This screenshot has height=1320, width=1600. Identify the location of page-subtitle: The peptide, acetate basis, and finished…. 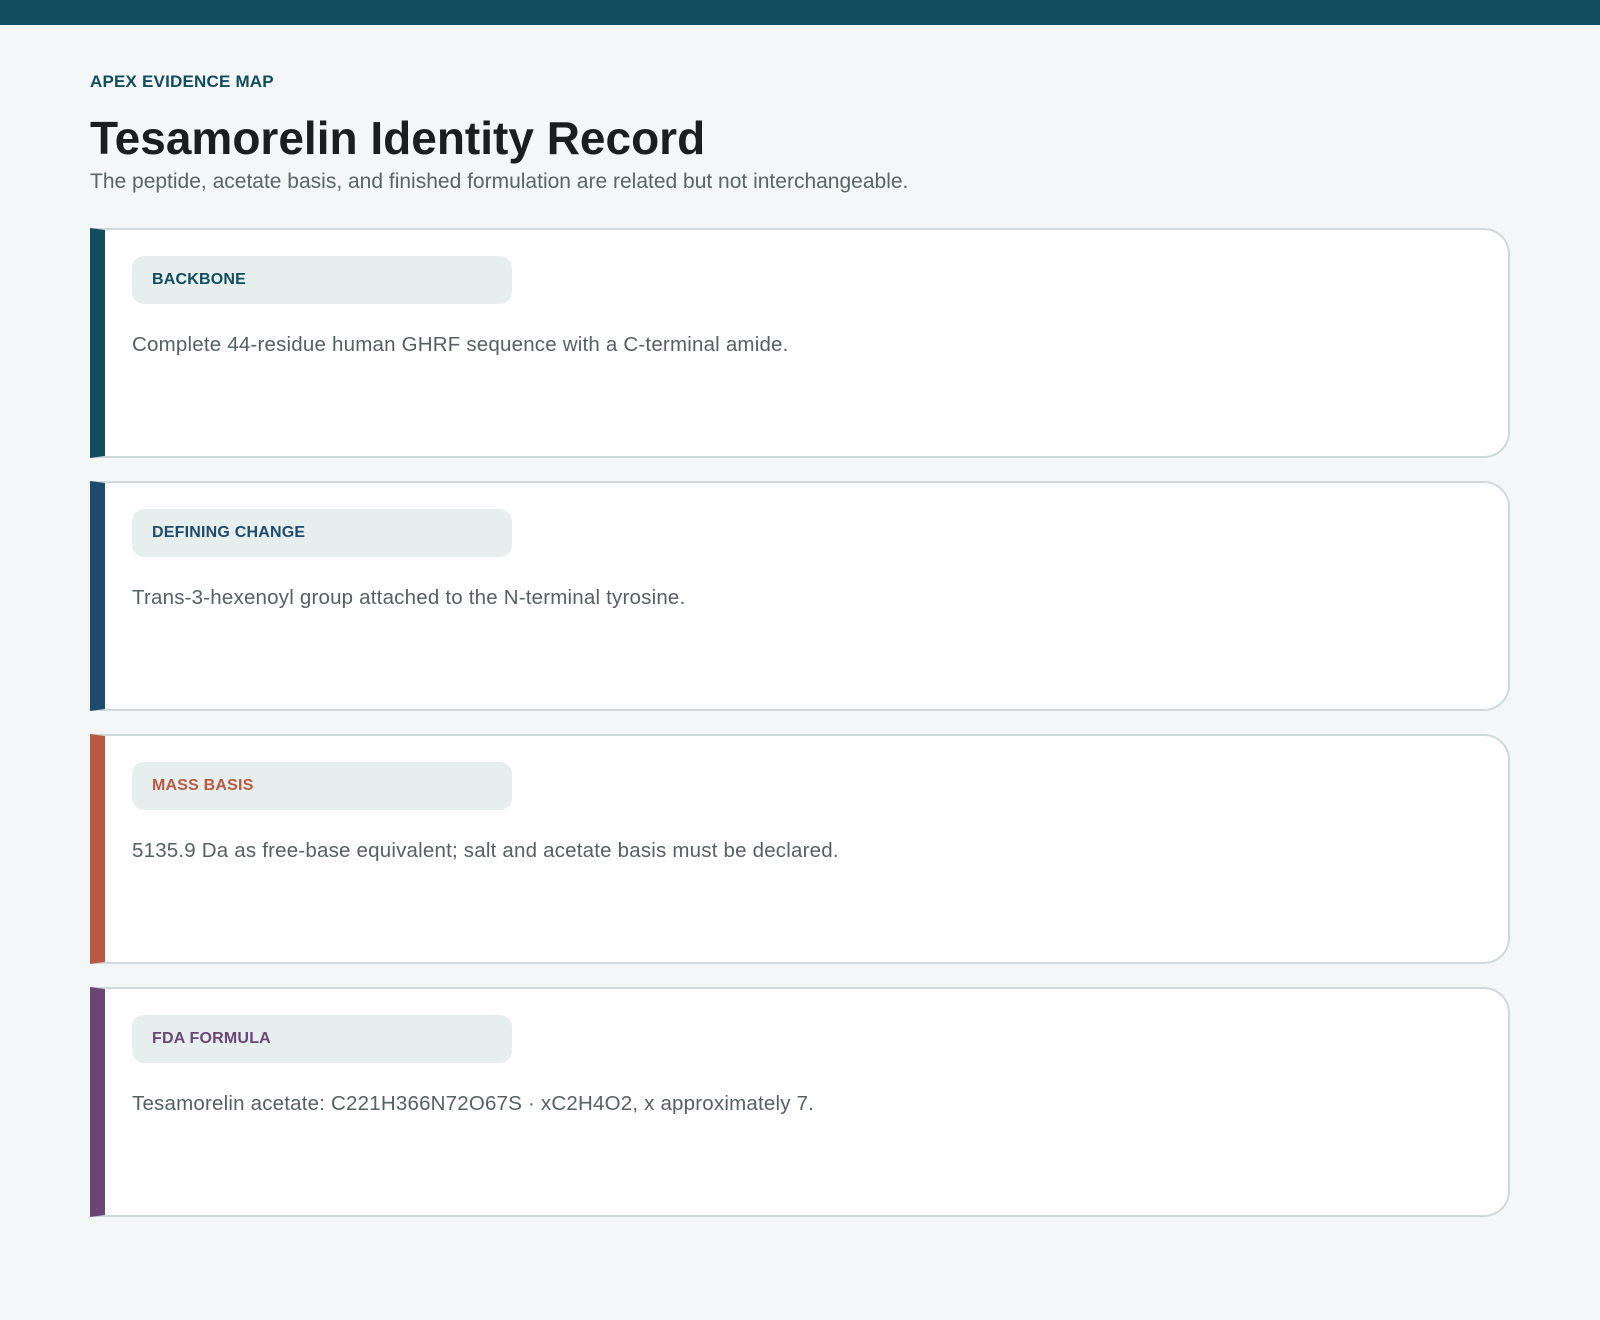
(499, 181).